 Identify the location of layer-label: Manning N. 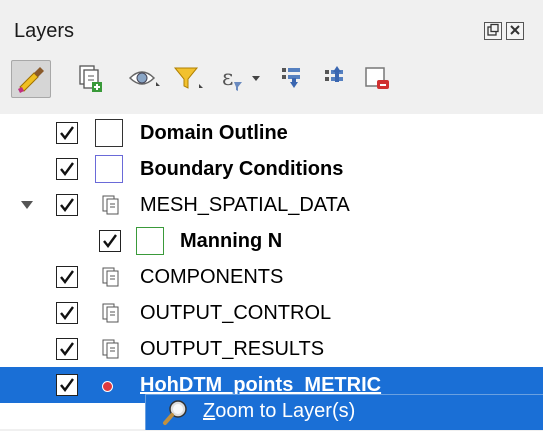
(231, 241).